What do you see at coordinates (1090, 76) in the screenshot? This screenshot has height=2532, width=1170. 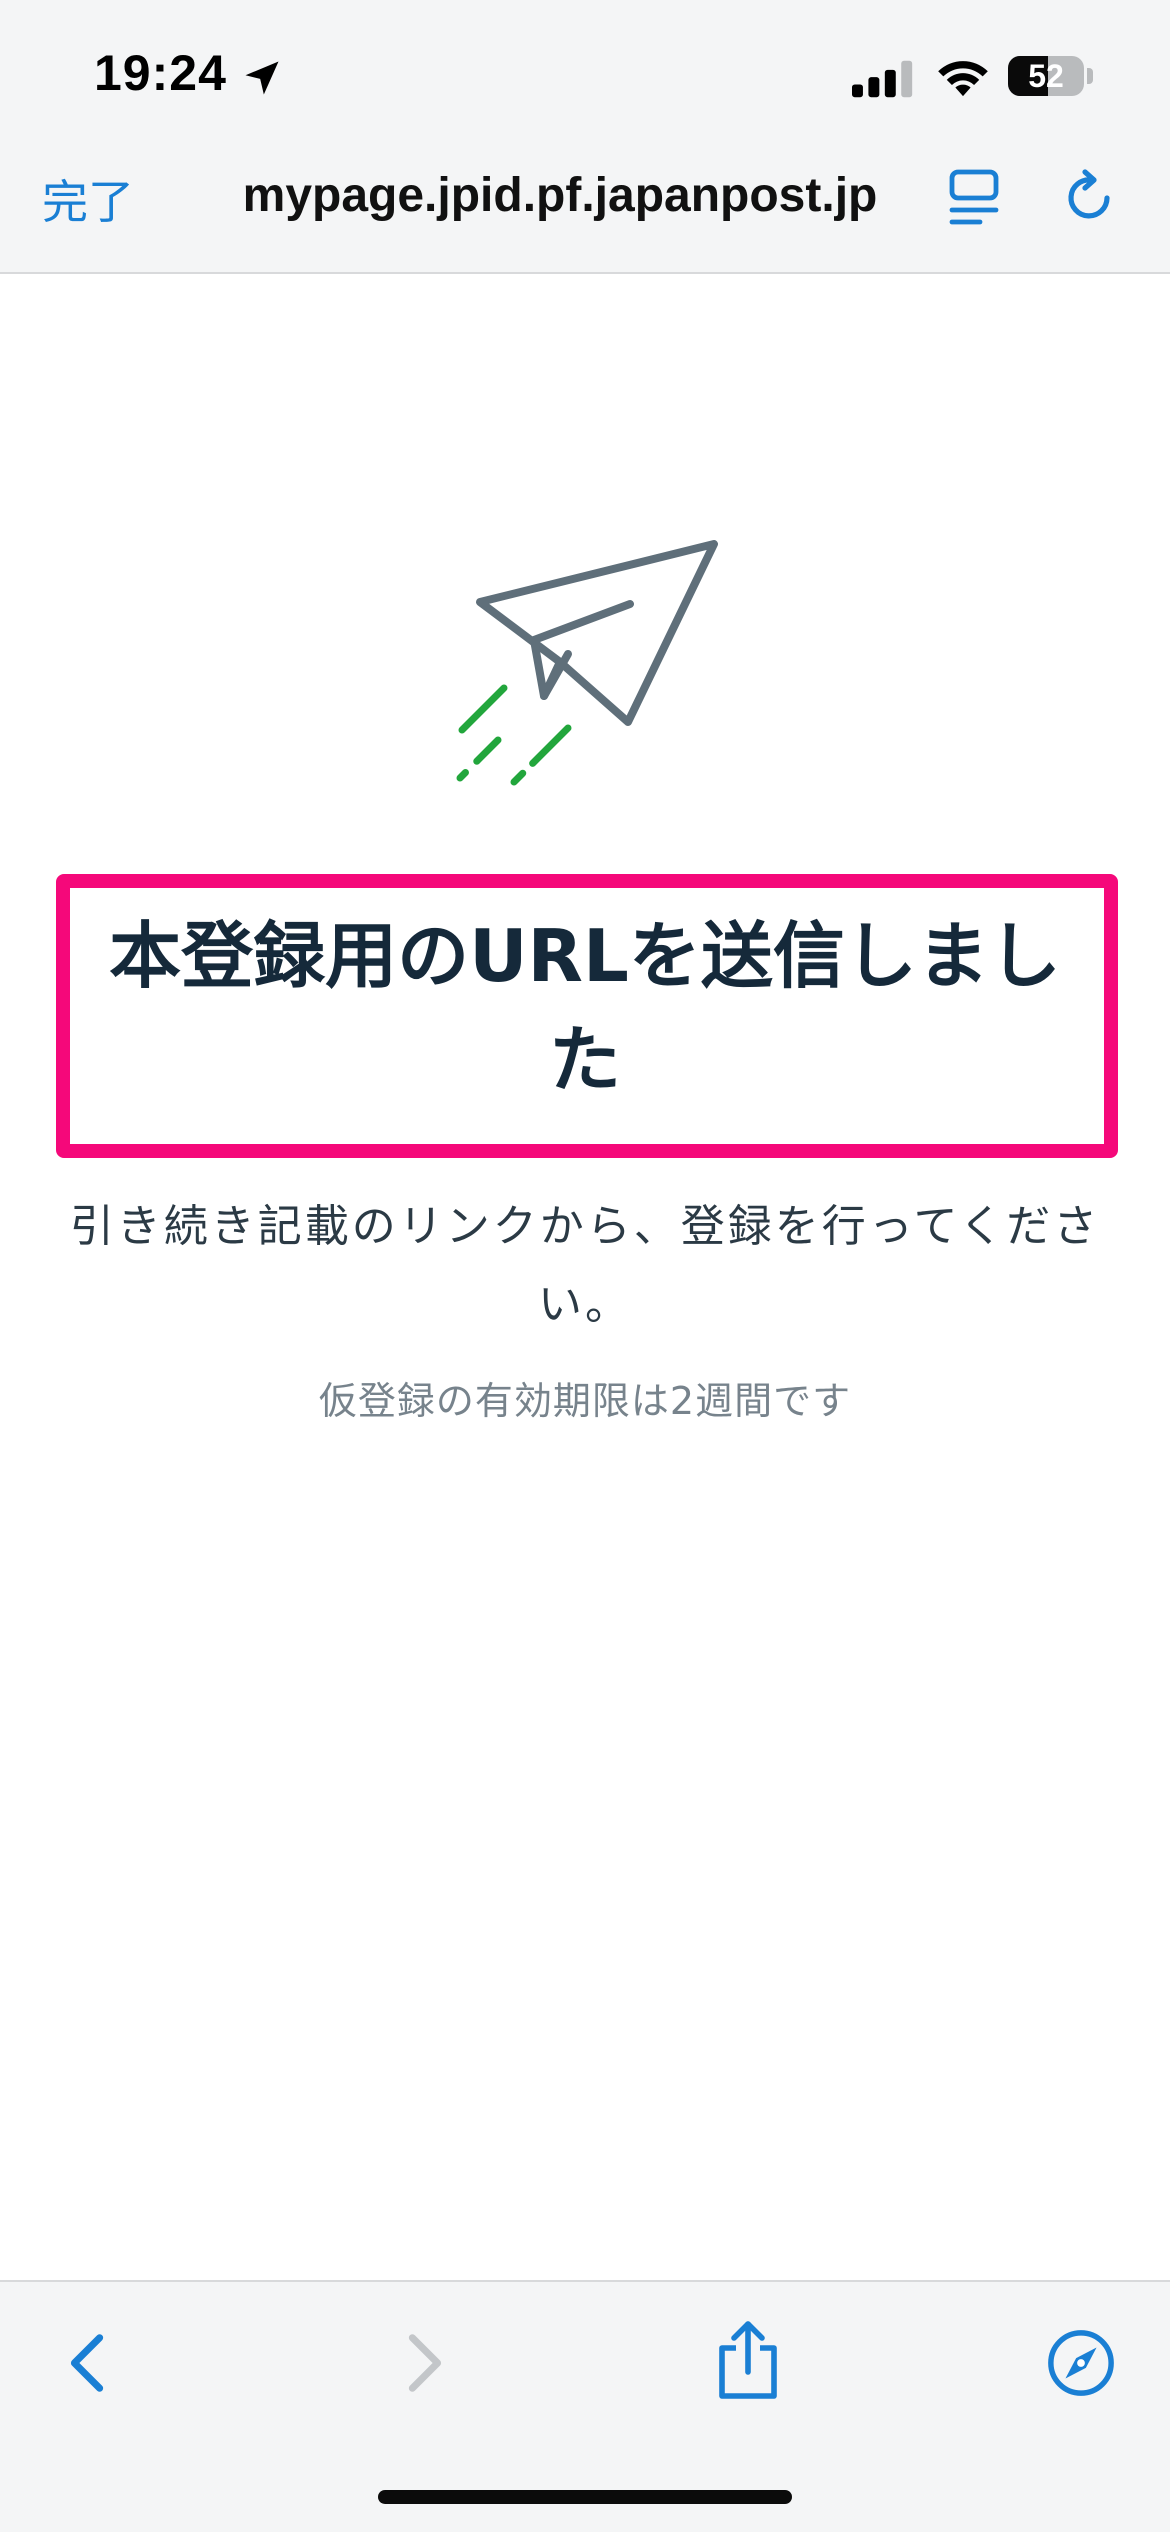 I see `battery-tip` at bounding box center [1090, 76].